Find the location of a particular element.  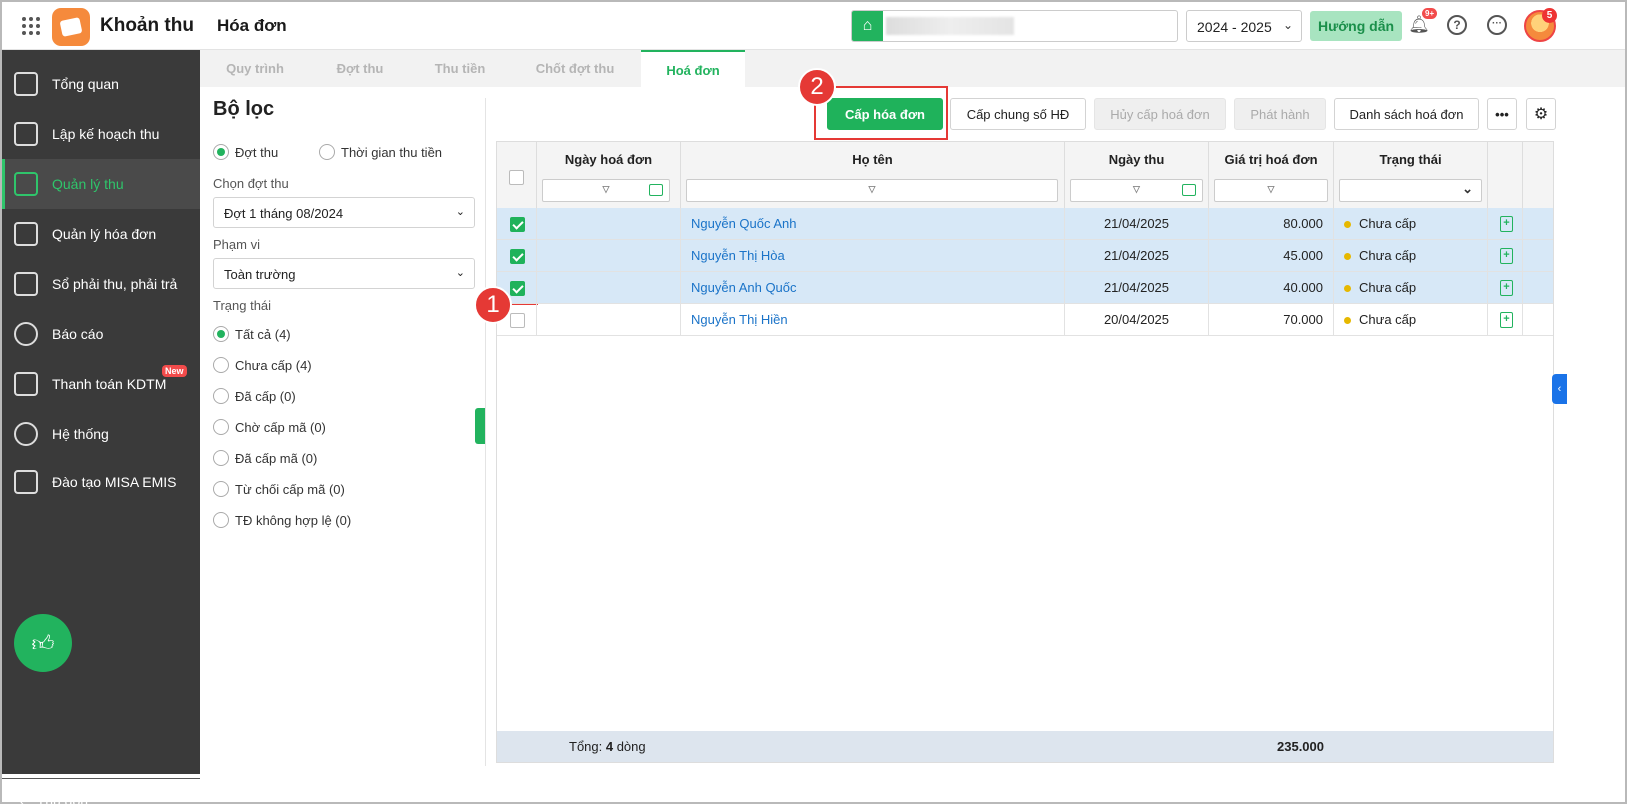

sidebar-item-reports: Báo cáo is located at coordinates (101, 334).